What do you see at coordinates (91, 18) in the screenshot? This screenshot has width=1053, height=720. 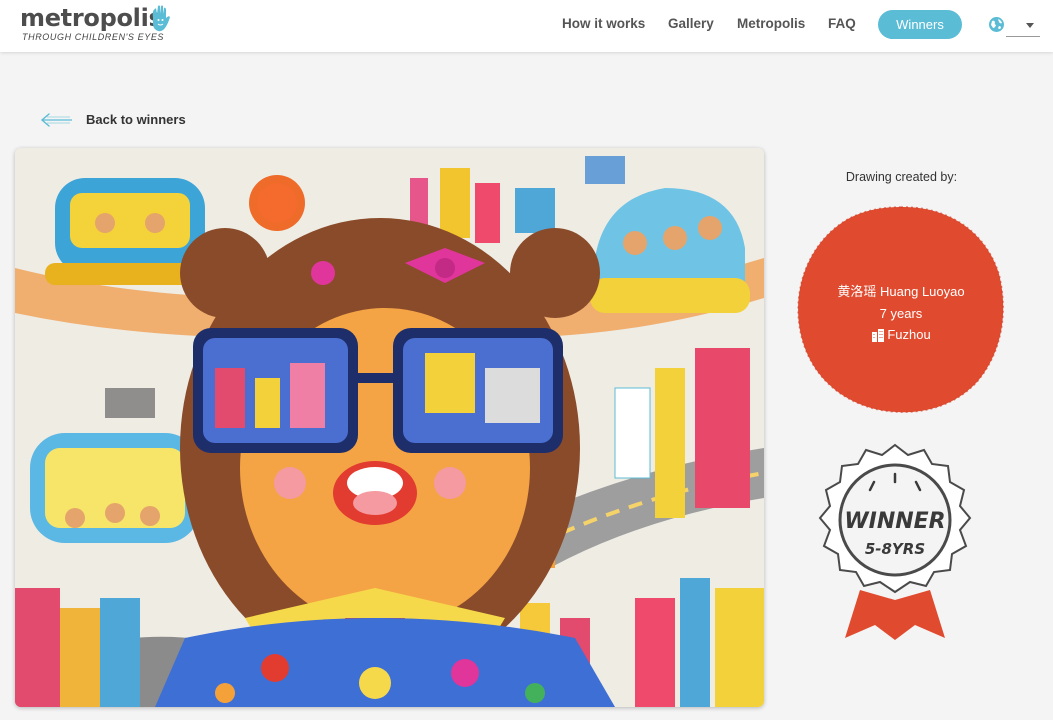 I see `logo-wordmark: metropolis` at bounding box center [91, 18].